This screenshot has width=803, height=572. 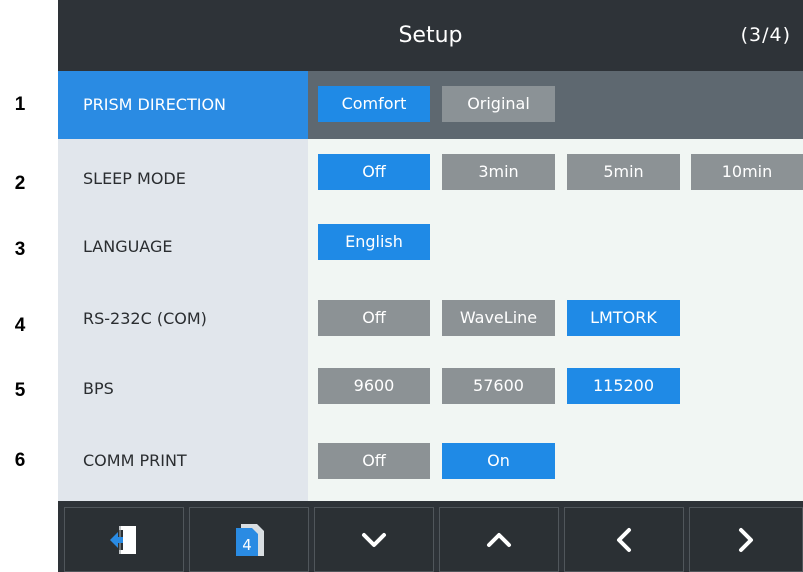 What do you see at coordinates (20, 104) in the screenshot?
I see `row-number-1: 1` at bounding box center [20, 104].